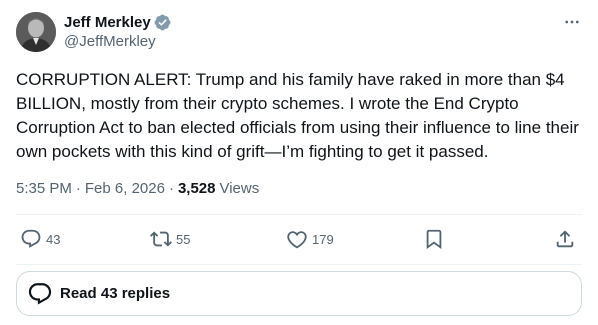 The image size is (598, 325). What do you see at coordinates (53, 239) in the screenshot?
I see `reply-count: 43` at bounding box center [53, 239].